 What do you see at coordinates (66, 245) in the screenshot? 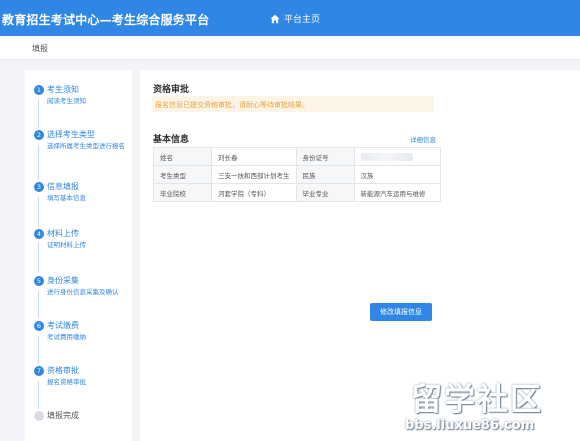
I see `step-desc: 证明材料上传` at bounding box center [66, 245].